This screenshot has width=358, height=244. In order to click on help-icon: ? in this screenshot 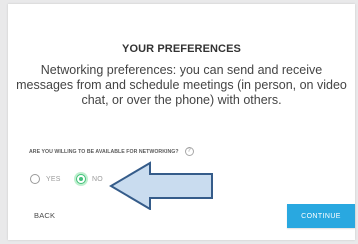, I will do `click(189, 151)`.